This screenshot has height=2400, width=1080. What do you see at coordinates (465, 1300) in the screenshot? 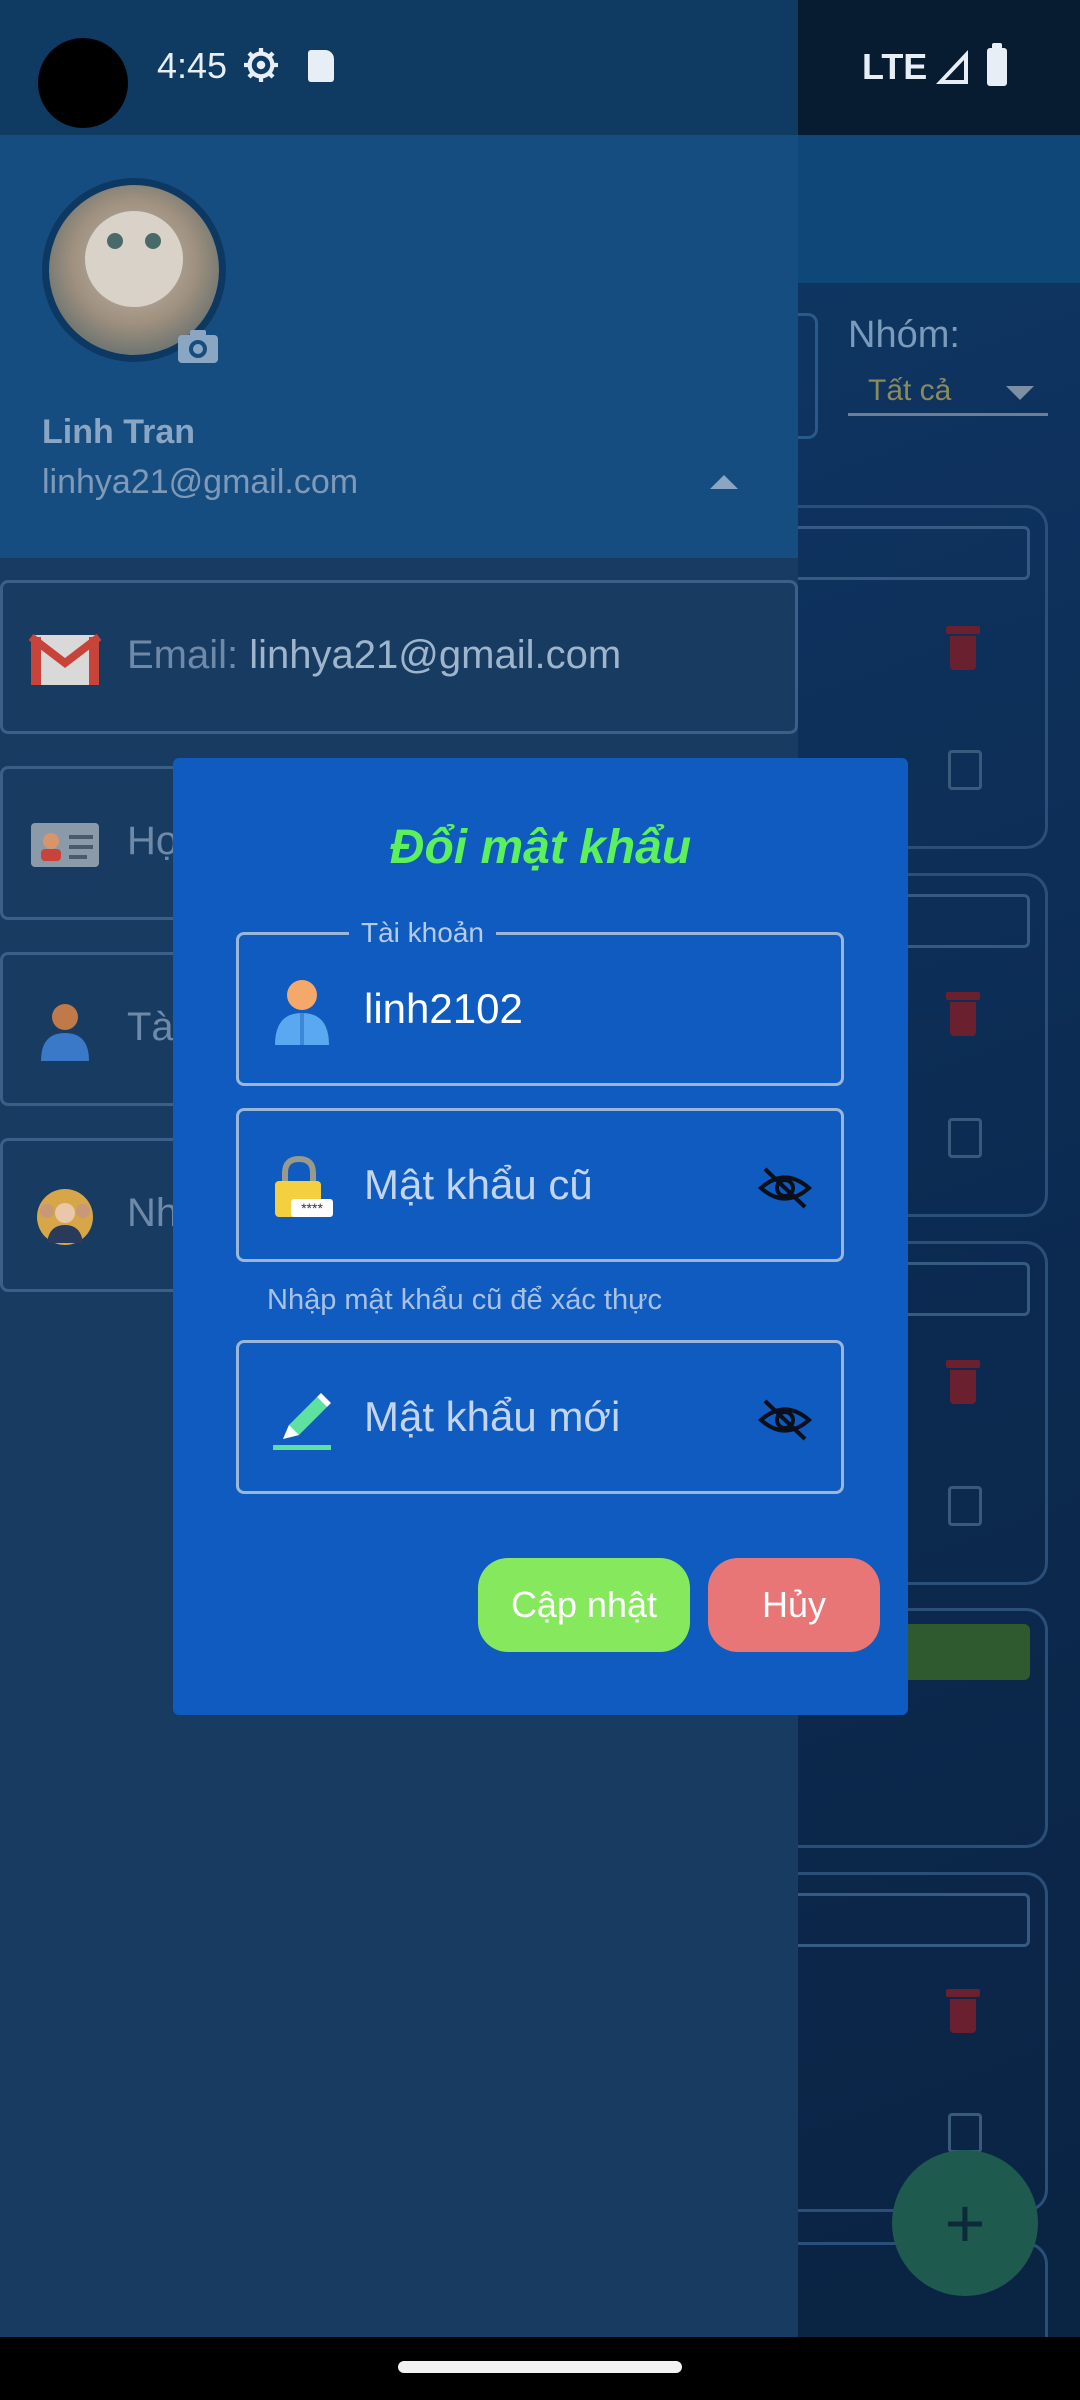
I see `old-password-helper: Nhập mật khẩu cũ để xác thực` at bounding box center [465, 1300].